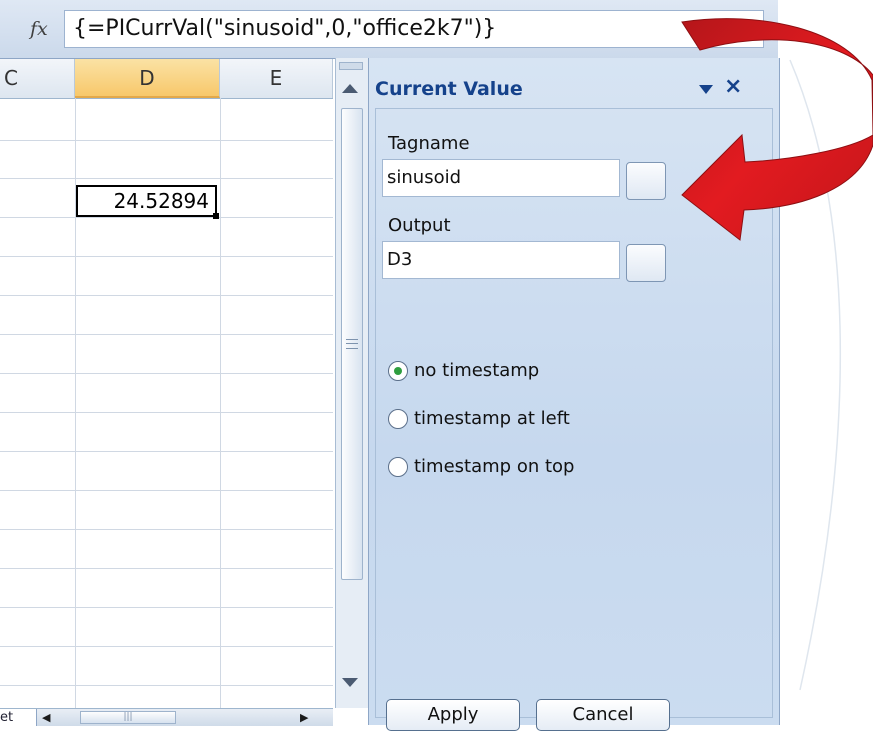 This screenshot has height=731, width=873. Describe the element at coordinates (398, 371) in the screenshot. I see `radio-selected-icon` at that location.